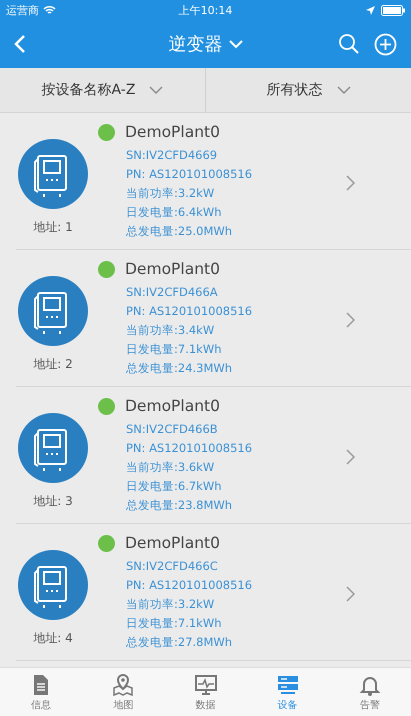  What do you see at coordinates (172, 429) in the screenshot?
I see `device-detail: SN:IV2CFD466B` at bounding box center [172, 429].